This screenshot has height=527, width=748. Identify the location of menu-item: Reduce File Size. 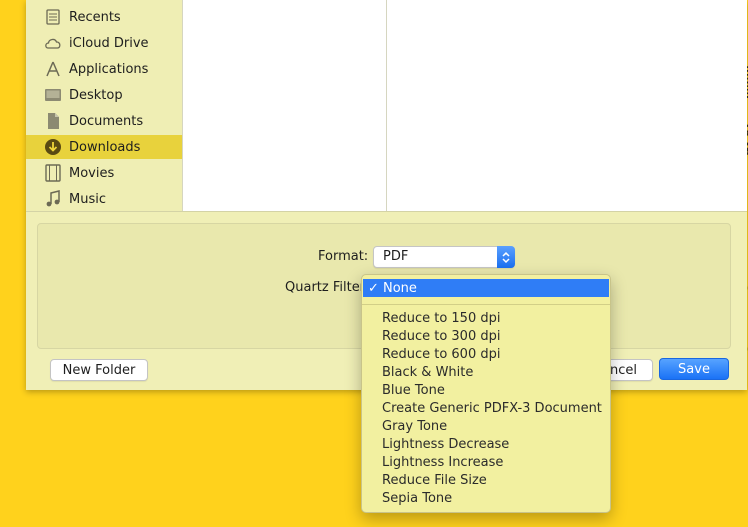
(486, 480).